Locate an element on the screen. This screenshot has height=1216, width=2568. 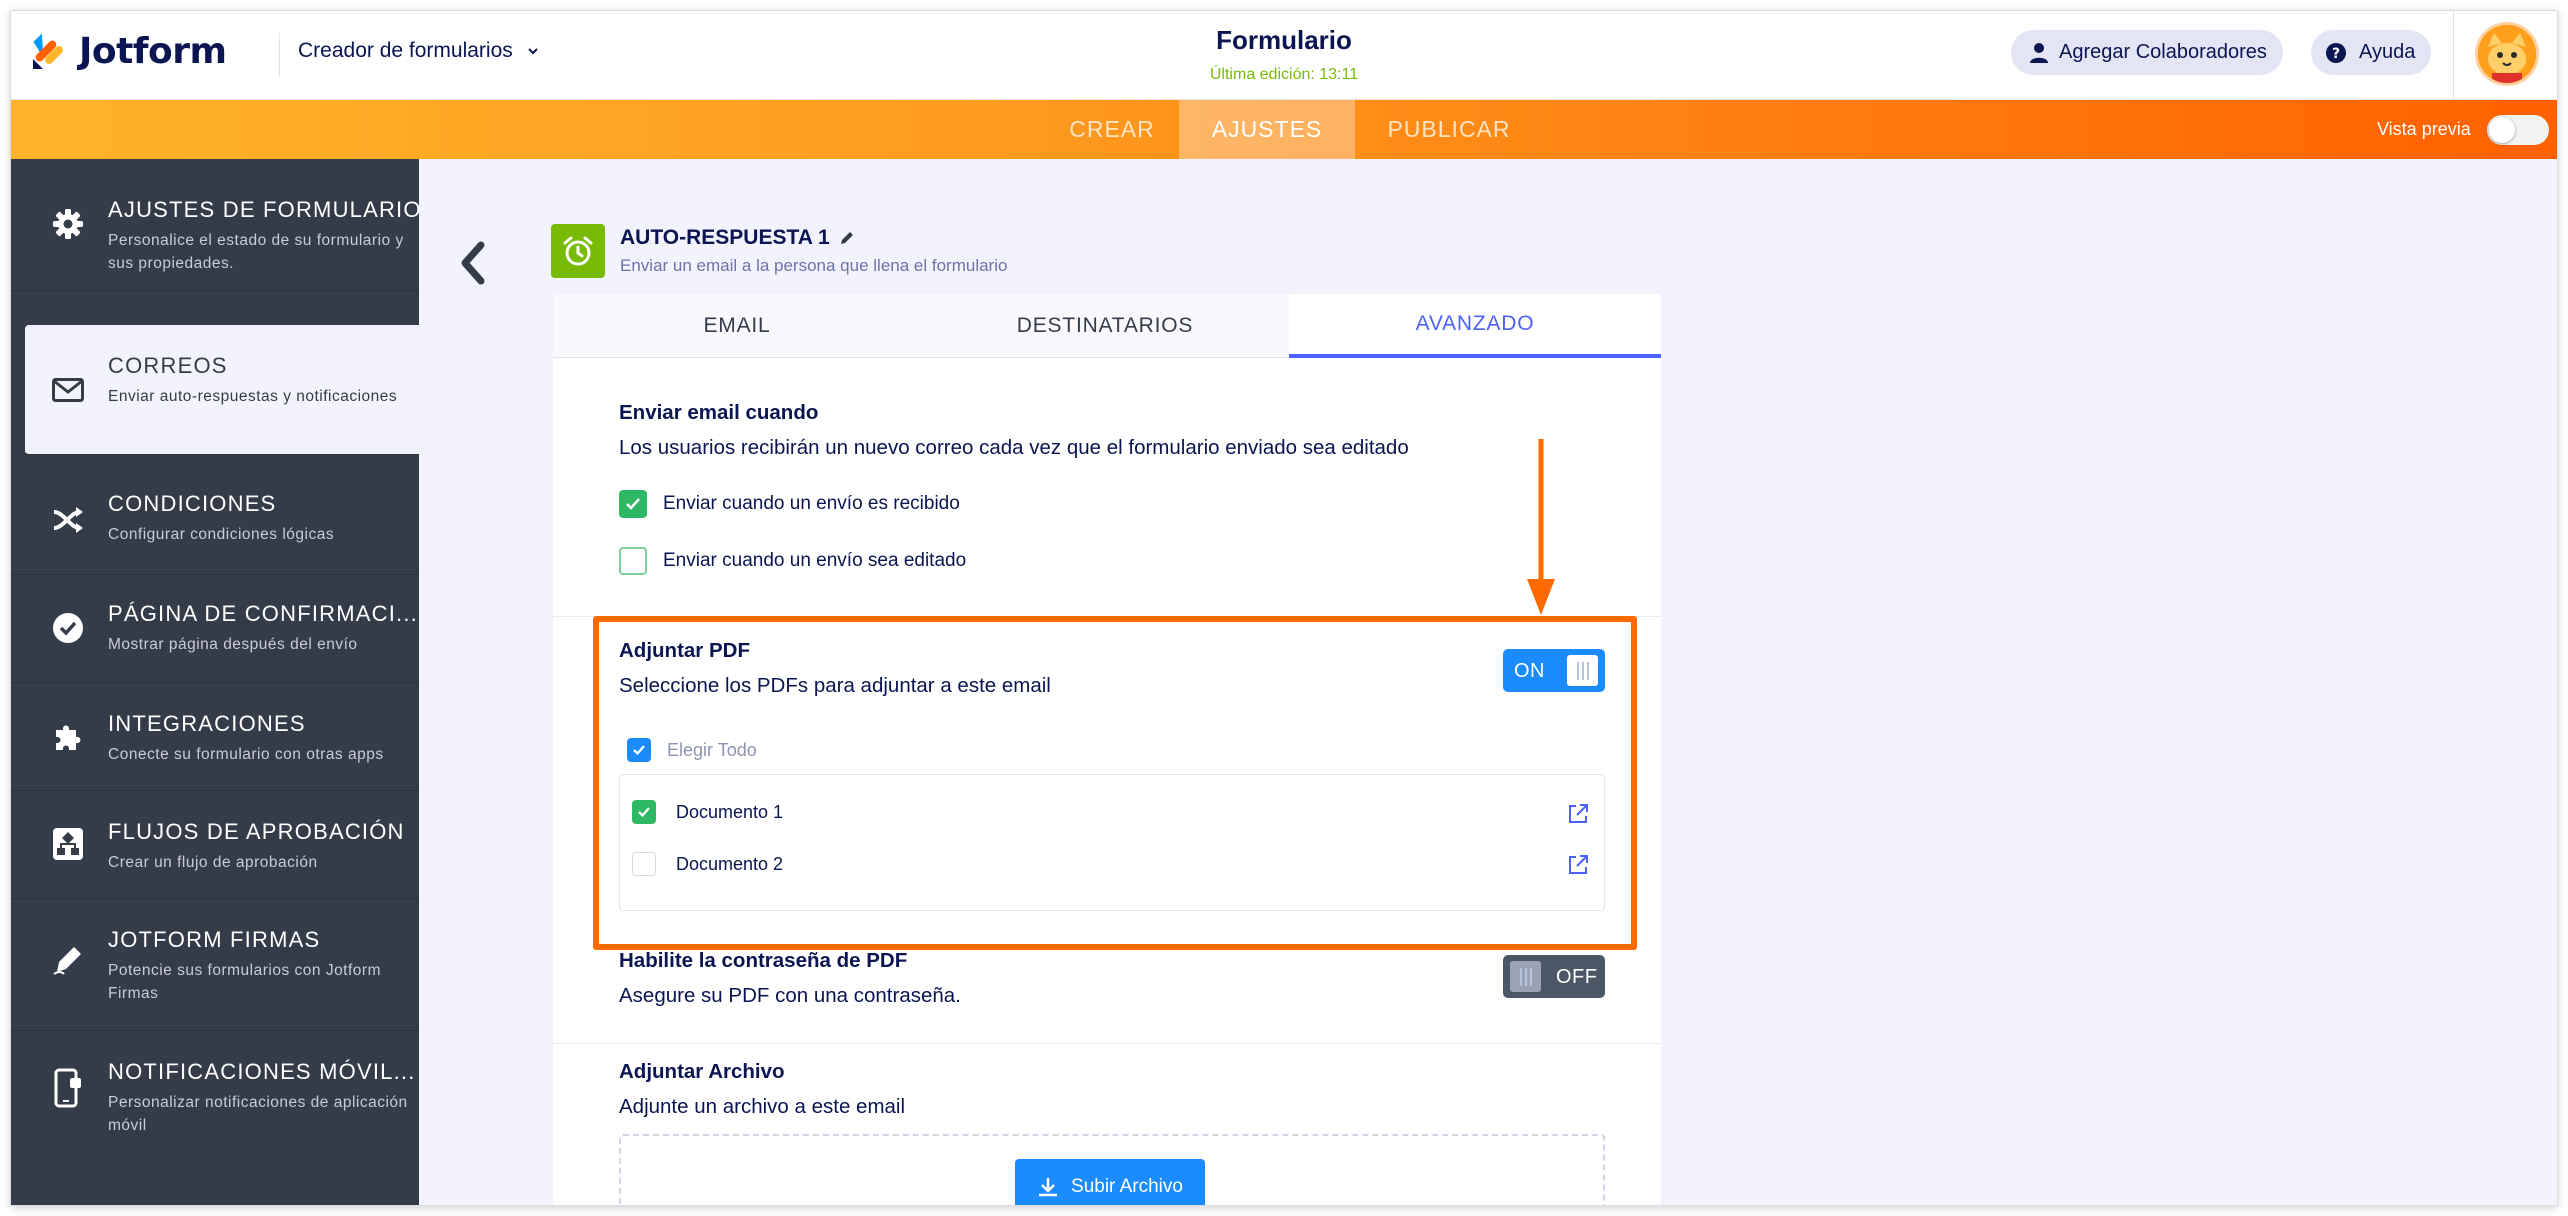
tab-create: CREAR is located at coordinates (1112, 129).